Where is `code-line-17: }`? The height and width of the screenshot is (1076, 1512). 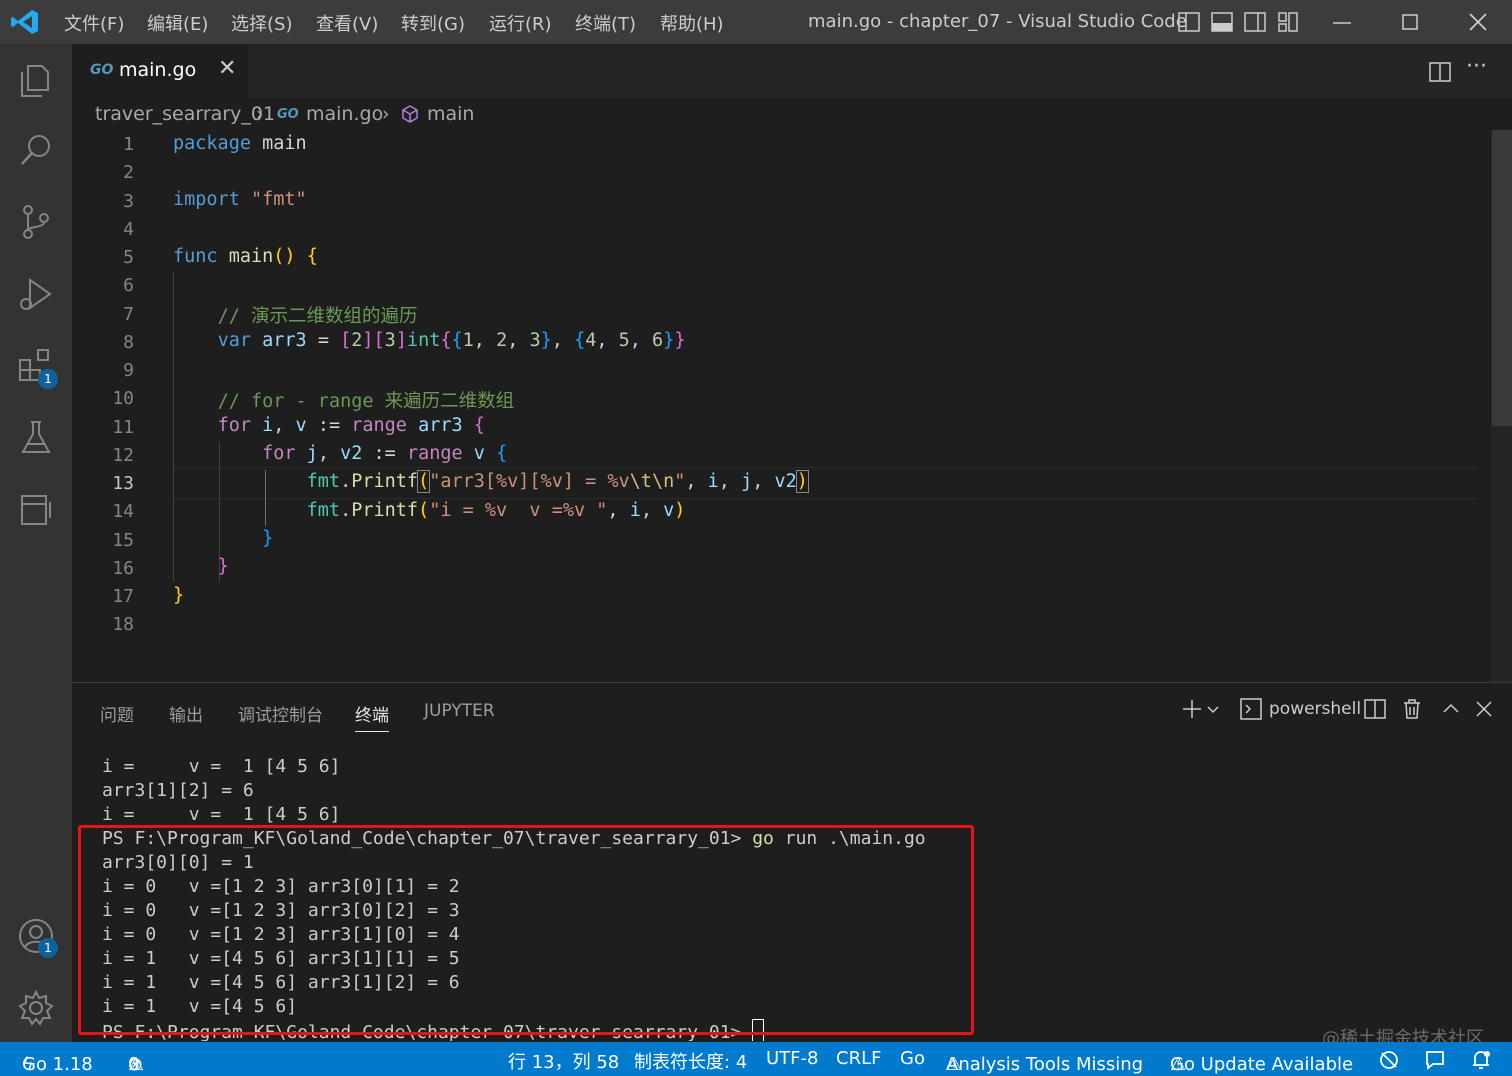
code-line-17: } is located at coordinates (179, 595).